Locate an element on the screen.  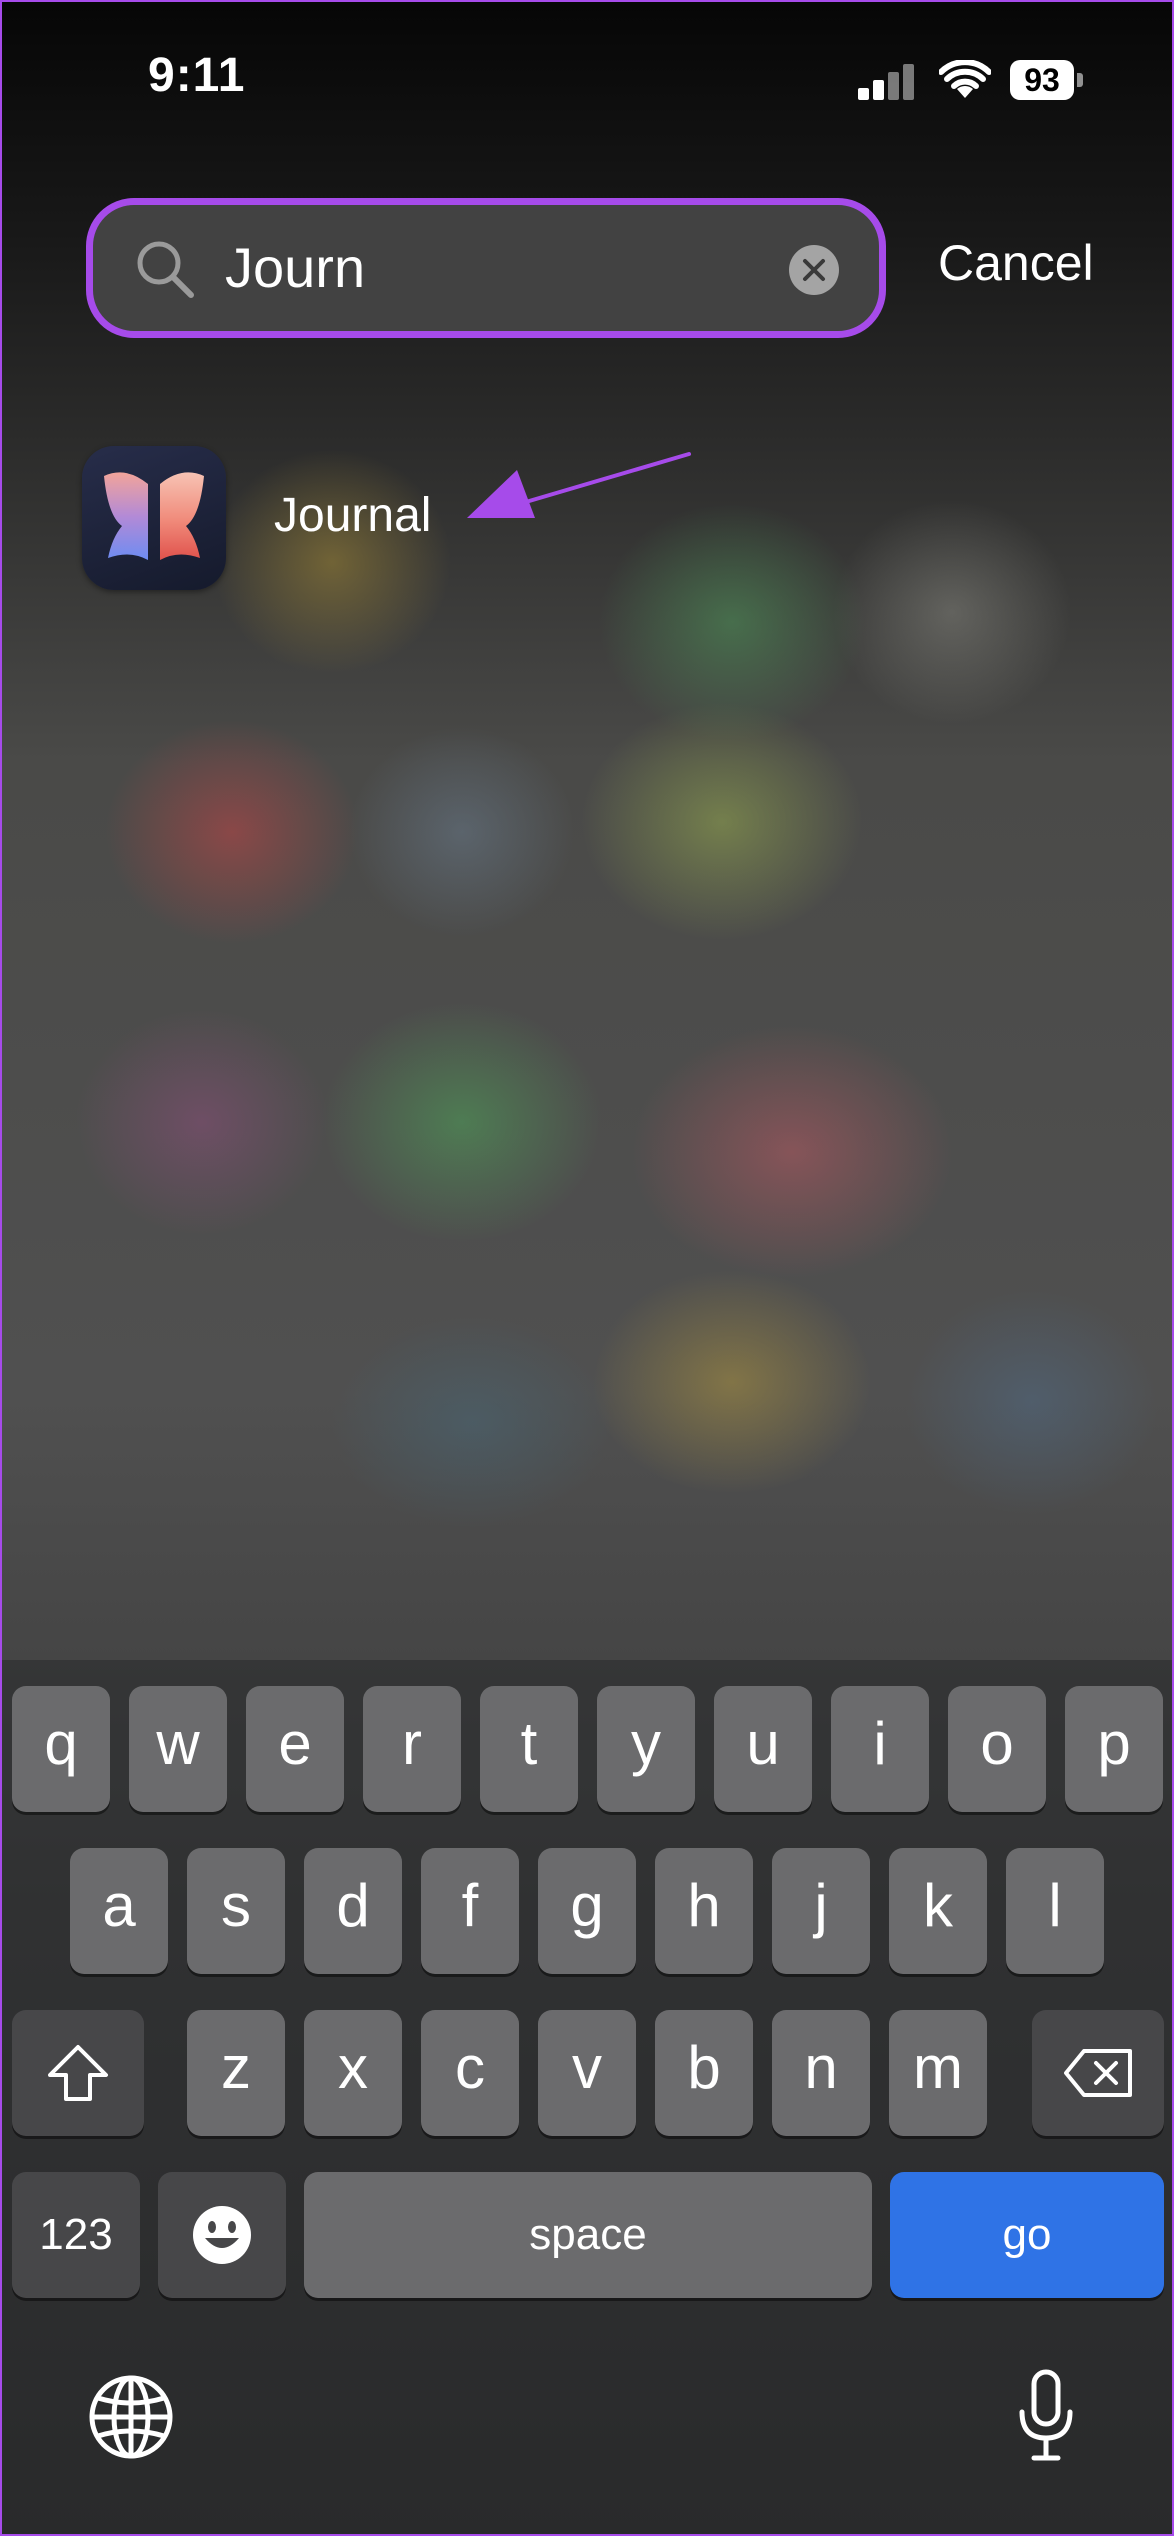
key-m: m is located at coordinates (938, 2073).